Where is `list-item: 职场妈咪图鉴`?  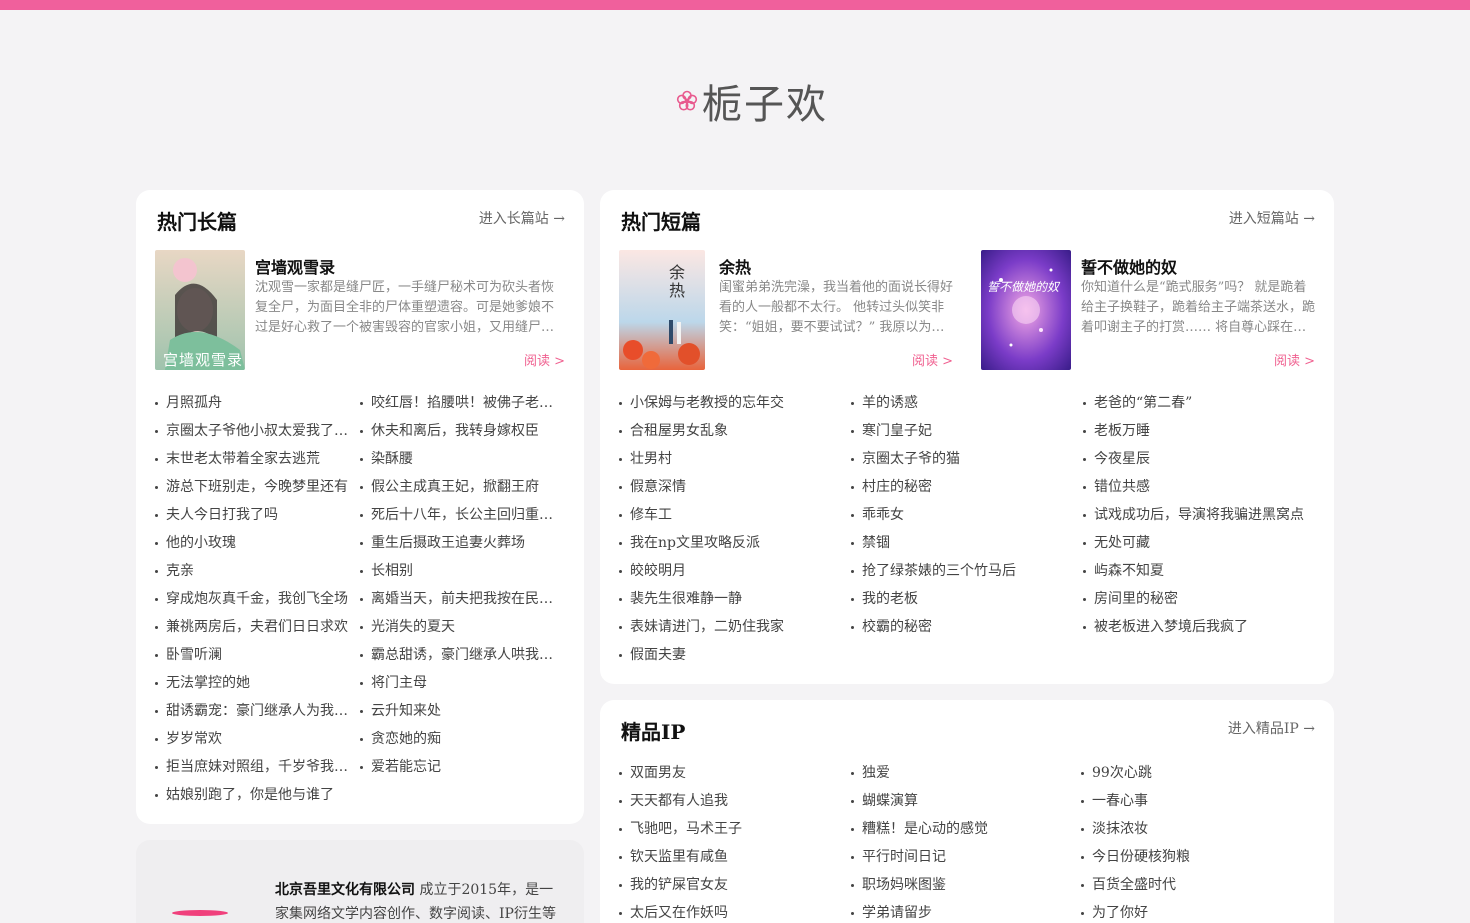 list-item: 职场妈咪图鉴 is located at coordinates (957, 885).